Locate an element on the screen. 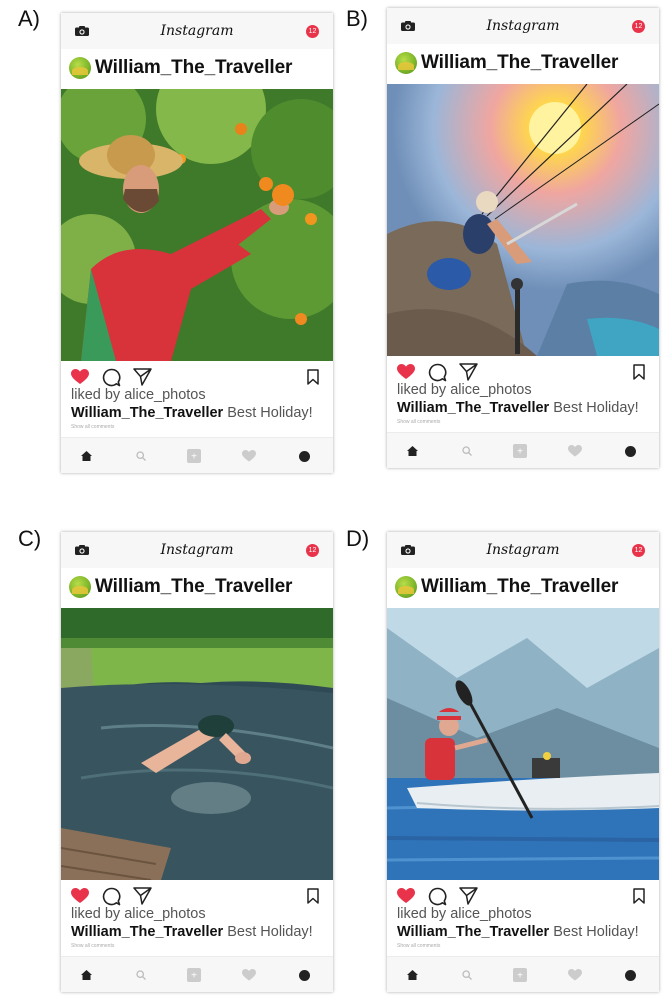  option-label-b: B) is located at coordinates (357, 18).